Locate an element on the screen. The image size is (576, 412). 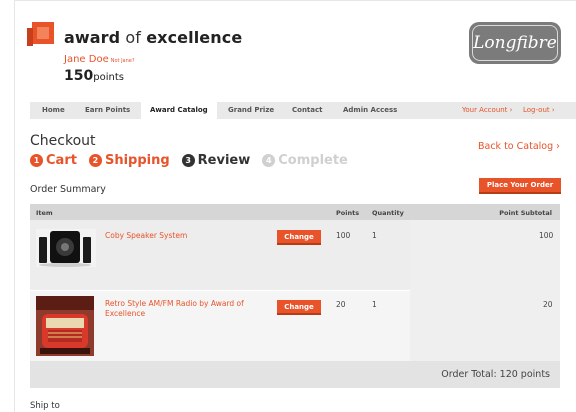
brand-of: of is located at coordinates (133, 37).